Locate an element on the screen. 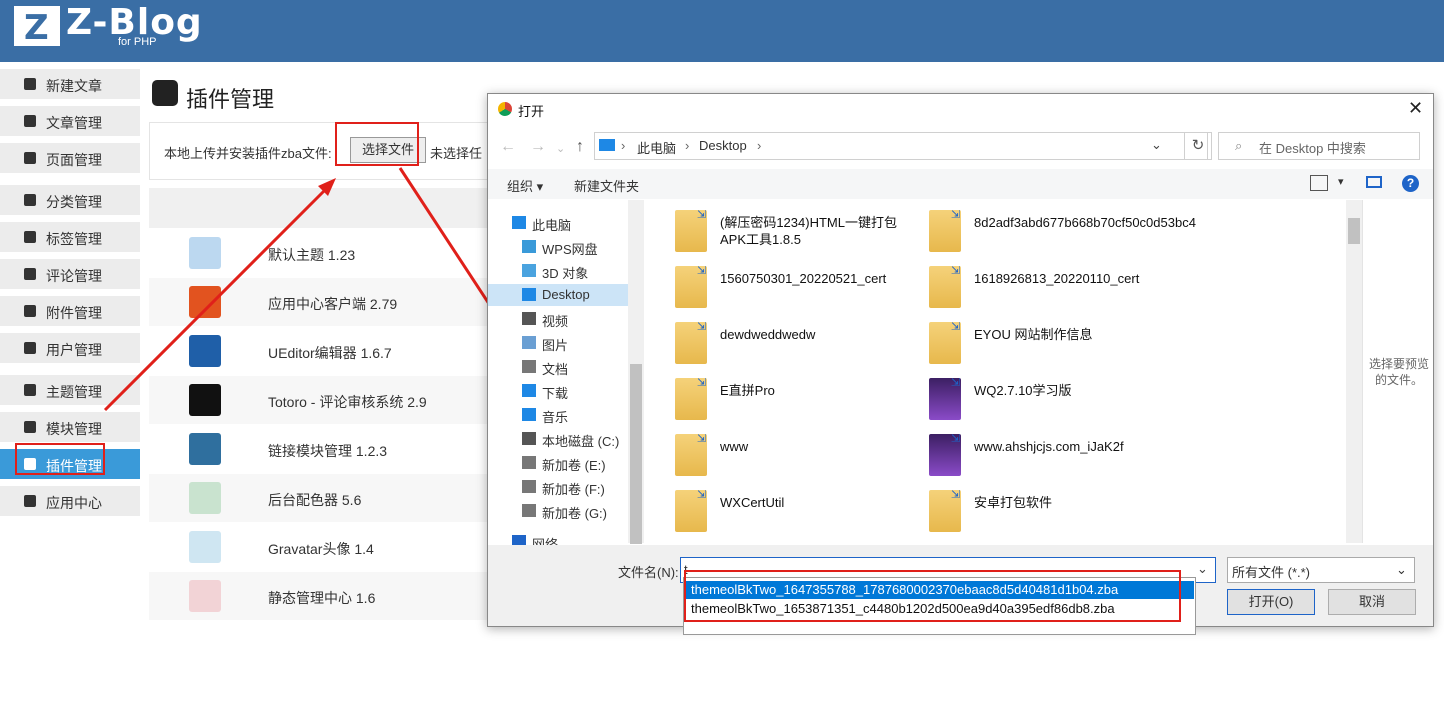  nav-item-label: 下载 is located at coordinates (555, 393).